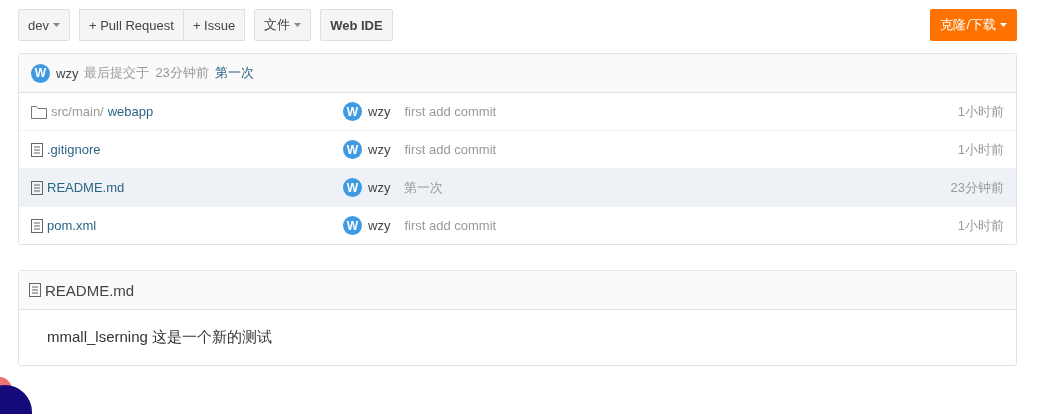 Image resolution: width=1043 pixels, height=414 pixels. I want to click on web-ide-button: Web IDE, so click(356, 25).